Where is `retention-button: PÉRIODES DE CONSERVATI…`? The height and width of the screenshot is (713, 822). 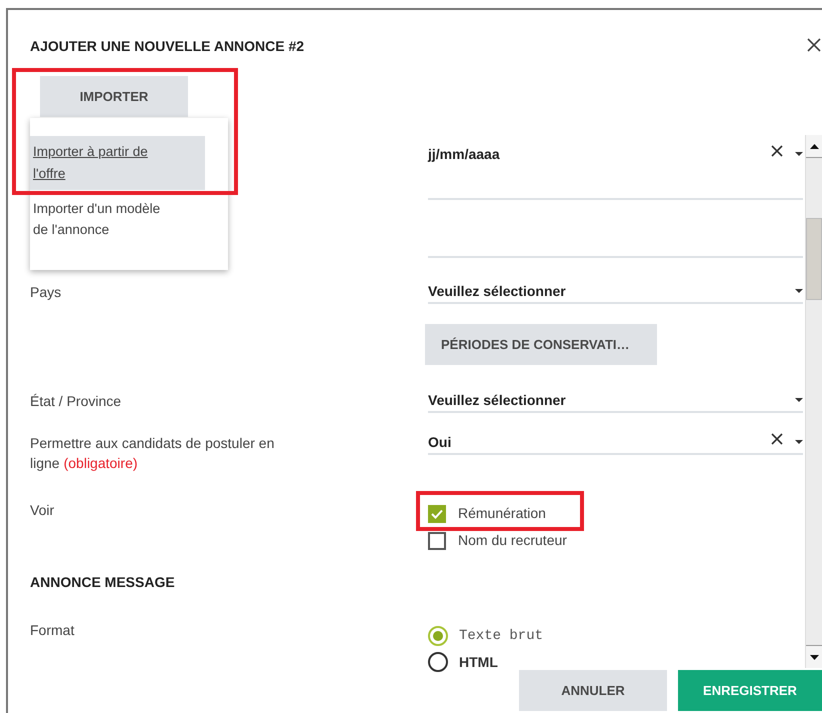
retention-button: PÉRIODES DE CONSERVATI… is located at coordinates (541, 344).